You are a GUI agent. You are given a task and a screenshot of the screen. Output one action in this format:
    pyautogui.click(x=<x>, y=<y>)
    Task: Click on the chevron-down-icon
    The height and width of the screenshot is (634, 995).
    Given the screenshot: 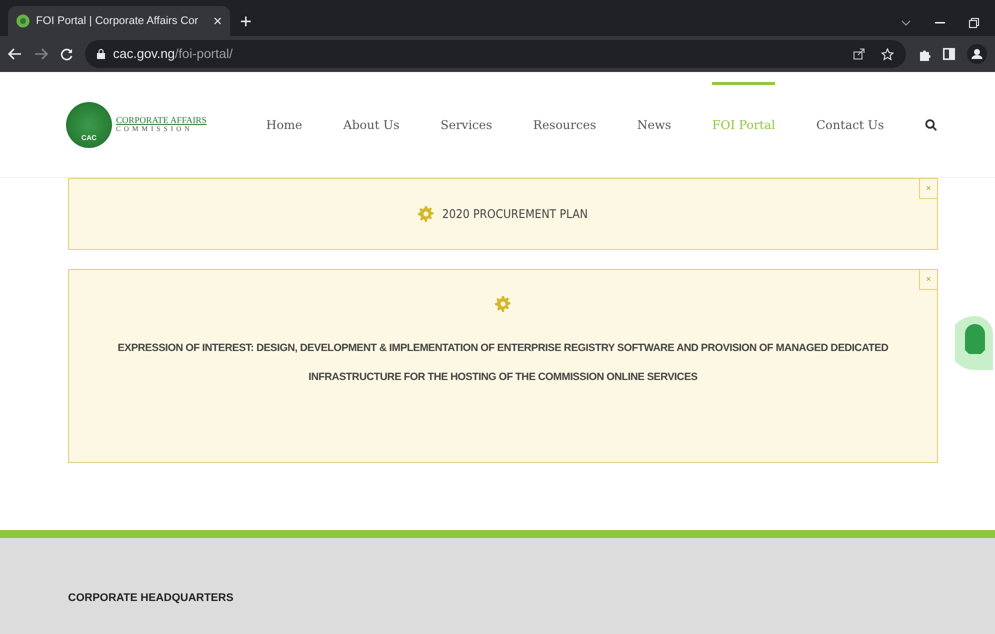 What is the action you would take?
    pyautogui.click(x=906, y=23)
    